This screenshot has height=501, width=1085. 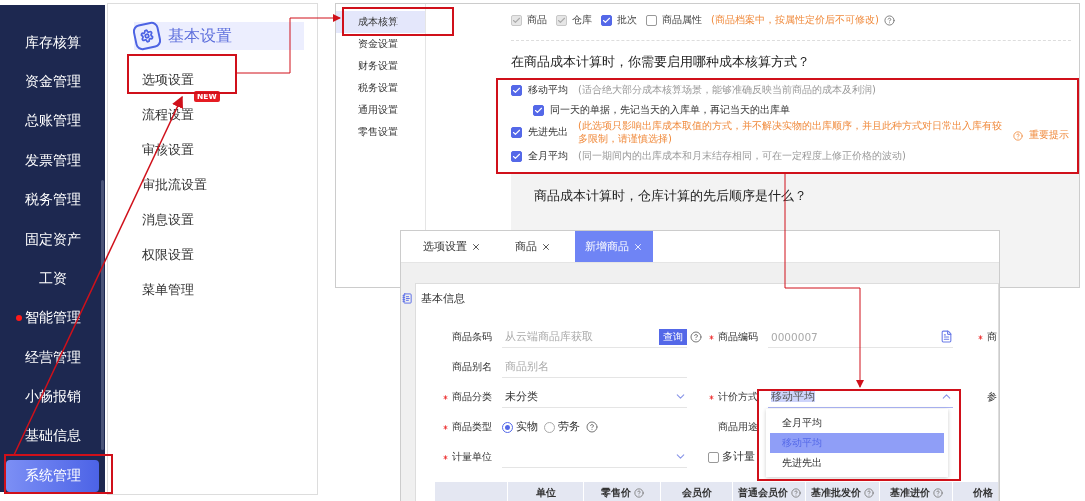 I want to click on sidebar-item: 固定资产, so click(x=52, y=239).